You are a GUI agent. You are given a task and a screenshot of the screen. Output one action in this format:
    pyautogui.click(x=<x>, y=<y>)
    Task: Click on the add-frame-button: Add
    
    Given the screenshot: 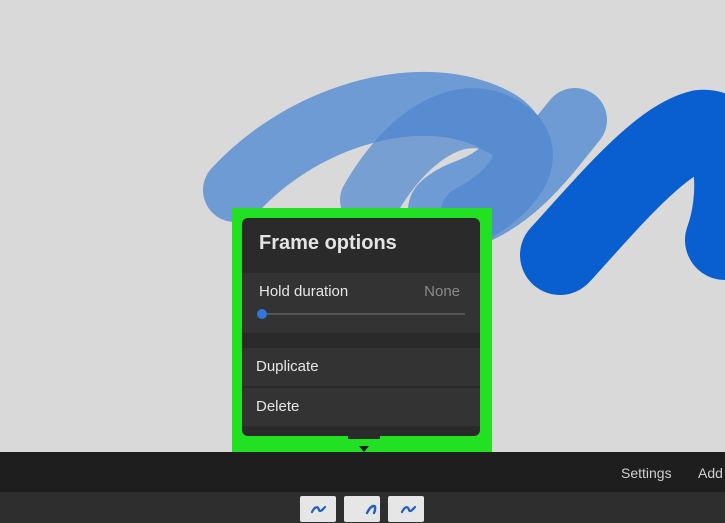 What is the action you would take?
    pyautogui.click(x=710, y=473)
    